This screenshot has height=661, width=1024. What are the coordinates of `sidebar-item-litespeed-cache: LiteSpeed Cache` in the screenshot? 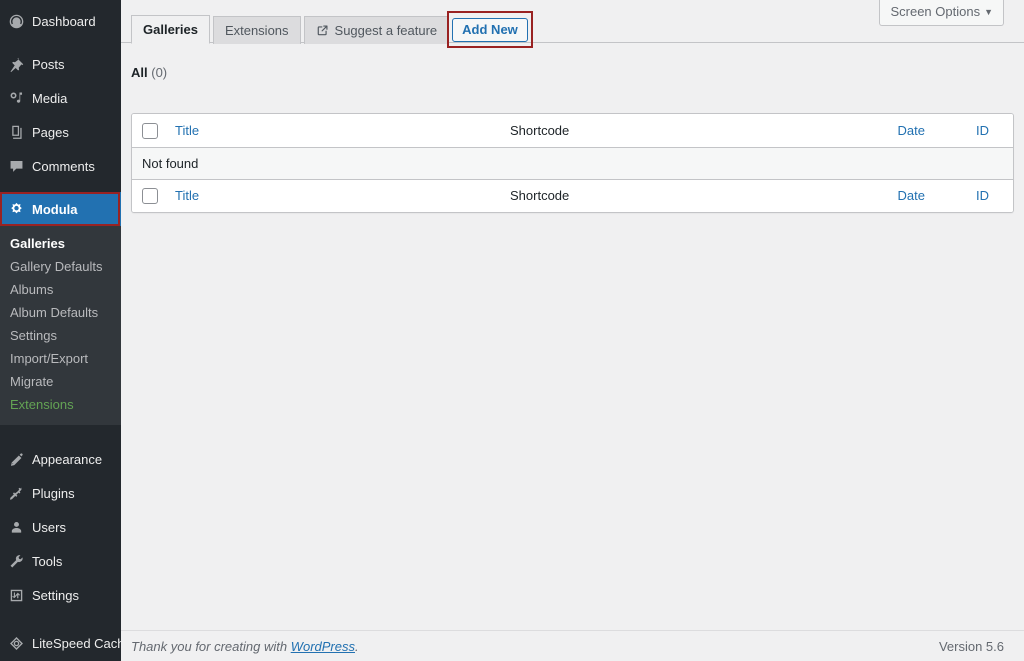 It's located at (60, 643).